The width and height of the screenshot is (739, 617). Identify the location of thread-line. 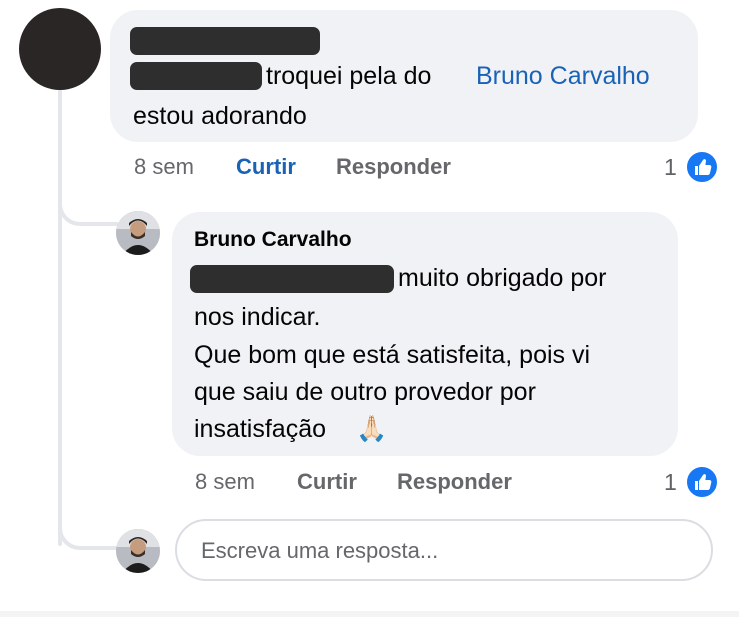
(60, 317).